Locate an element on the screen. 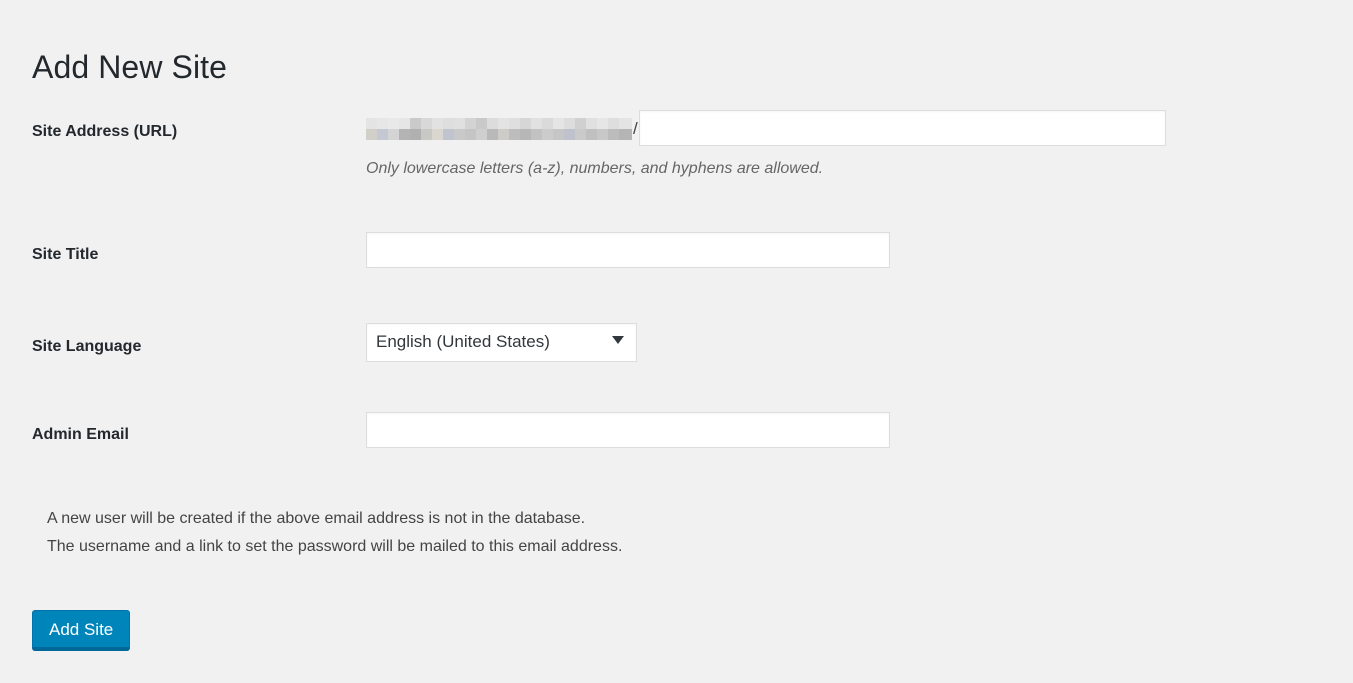  site-title-label: Site Title is located at coordinates (65, 254).